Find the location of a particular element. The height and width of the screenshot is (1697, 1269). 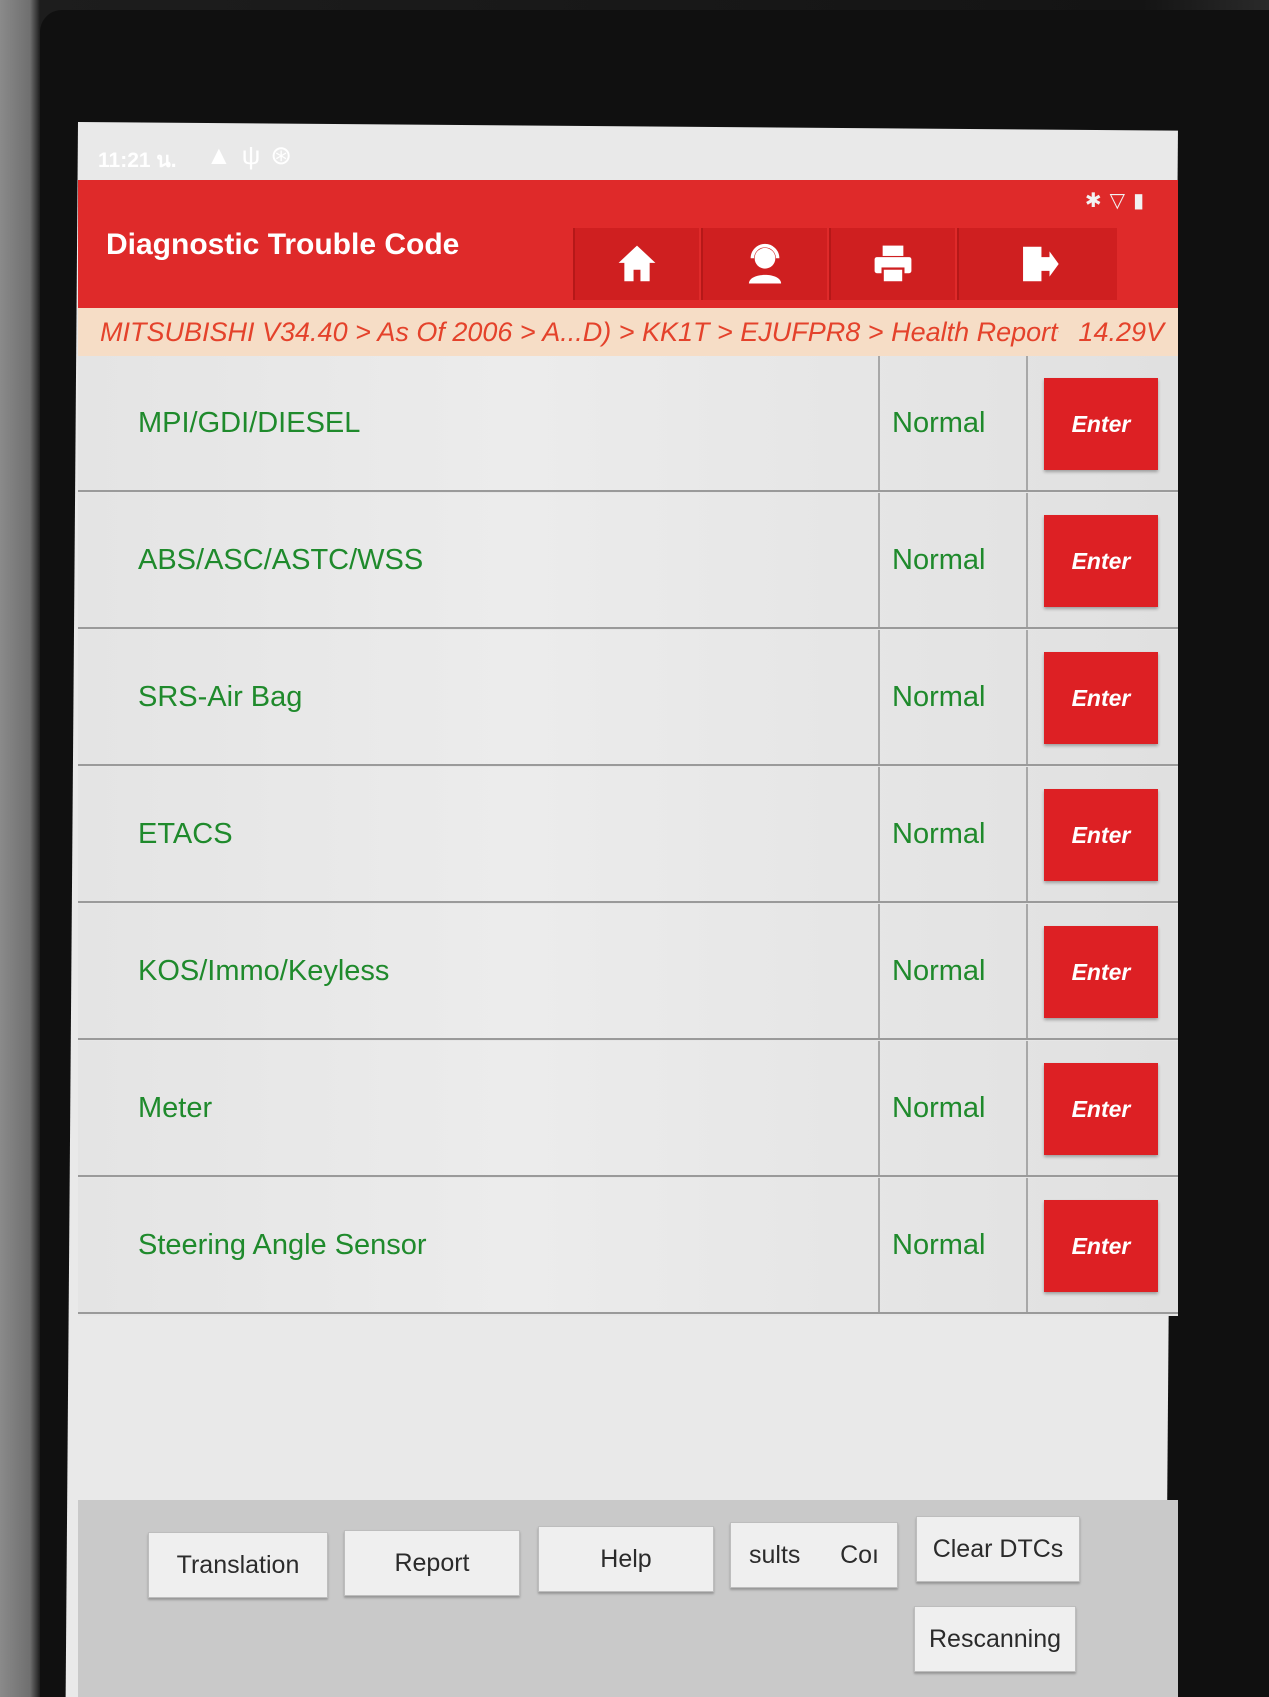

rescanning-button: Rescanning is located at coordinates (995, 1639).